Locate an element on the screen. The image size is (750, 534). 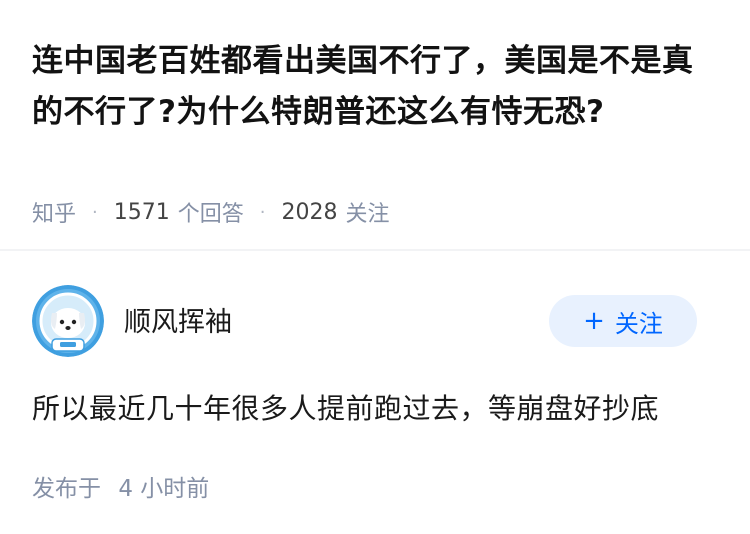
publish-time: 发布于 4 小时前 is located at coordinates (120, 486).